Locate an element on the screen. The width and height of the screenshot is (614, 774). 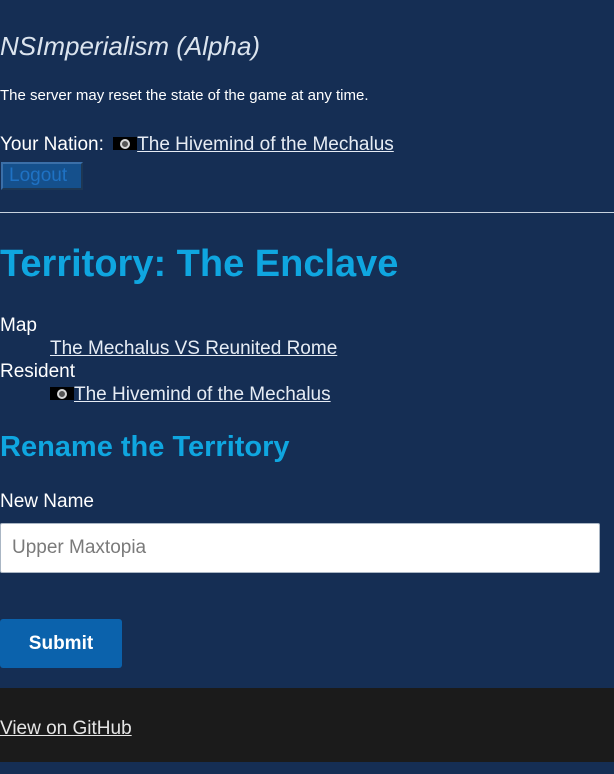
resident-value: The Hivemind of the Mechalus is located at coordinates (193, 394).